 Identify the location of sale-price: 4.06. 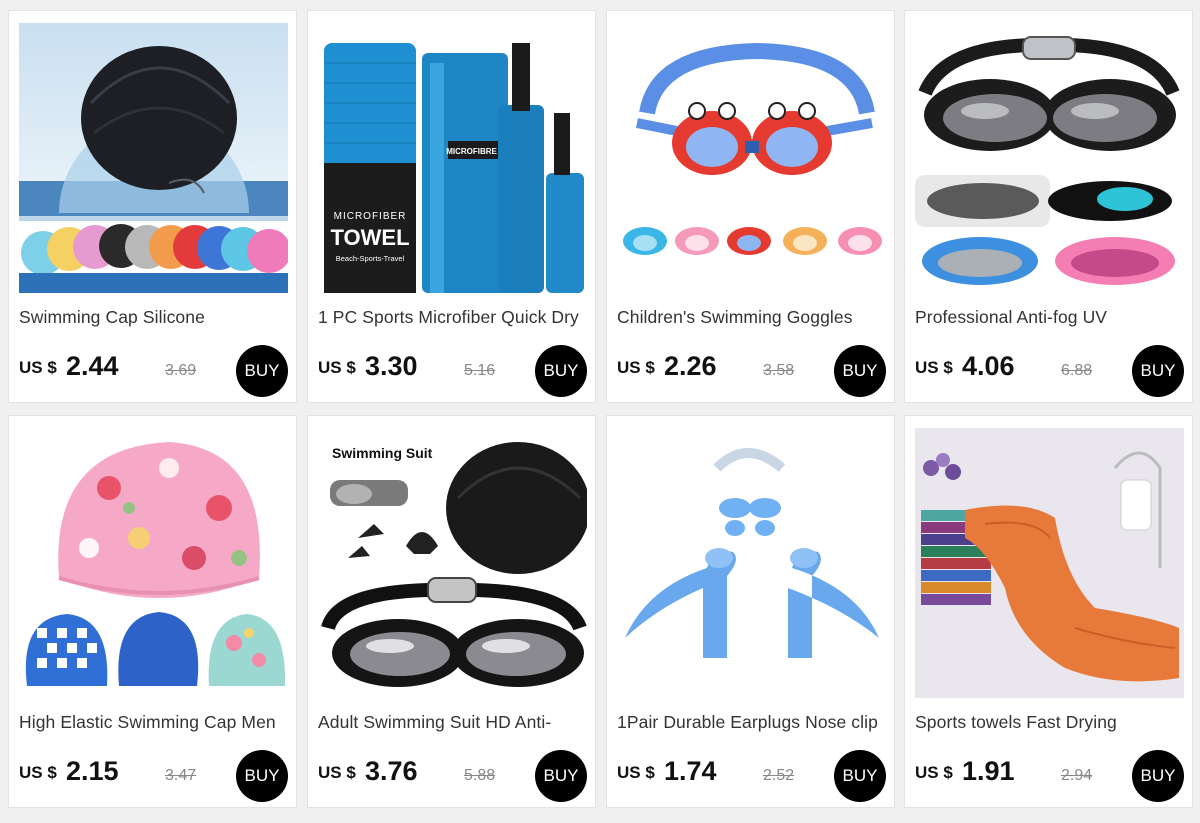
(988, 366).